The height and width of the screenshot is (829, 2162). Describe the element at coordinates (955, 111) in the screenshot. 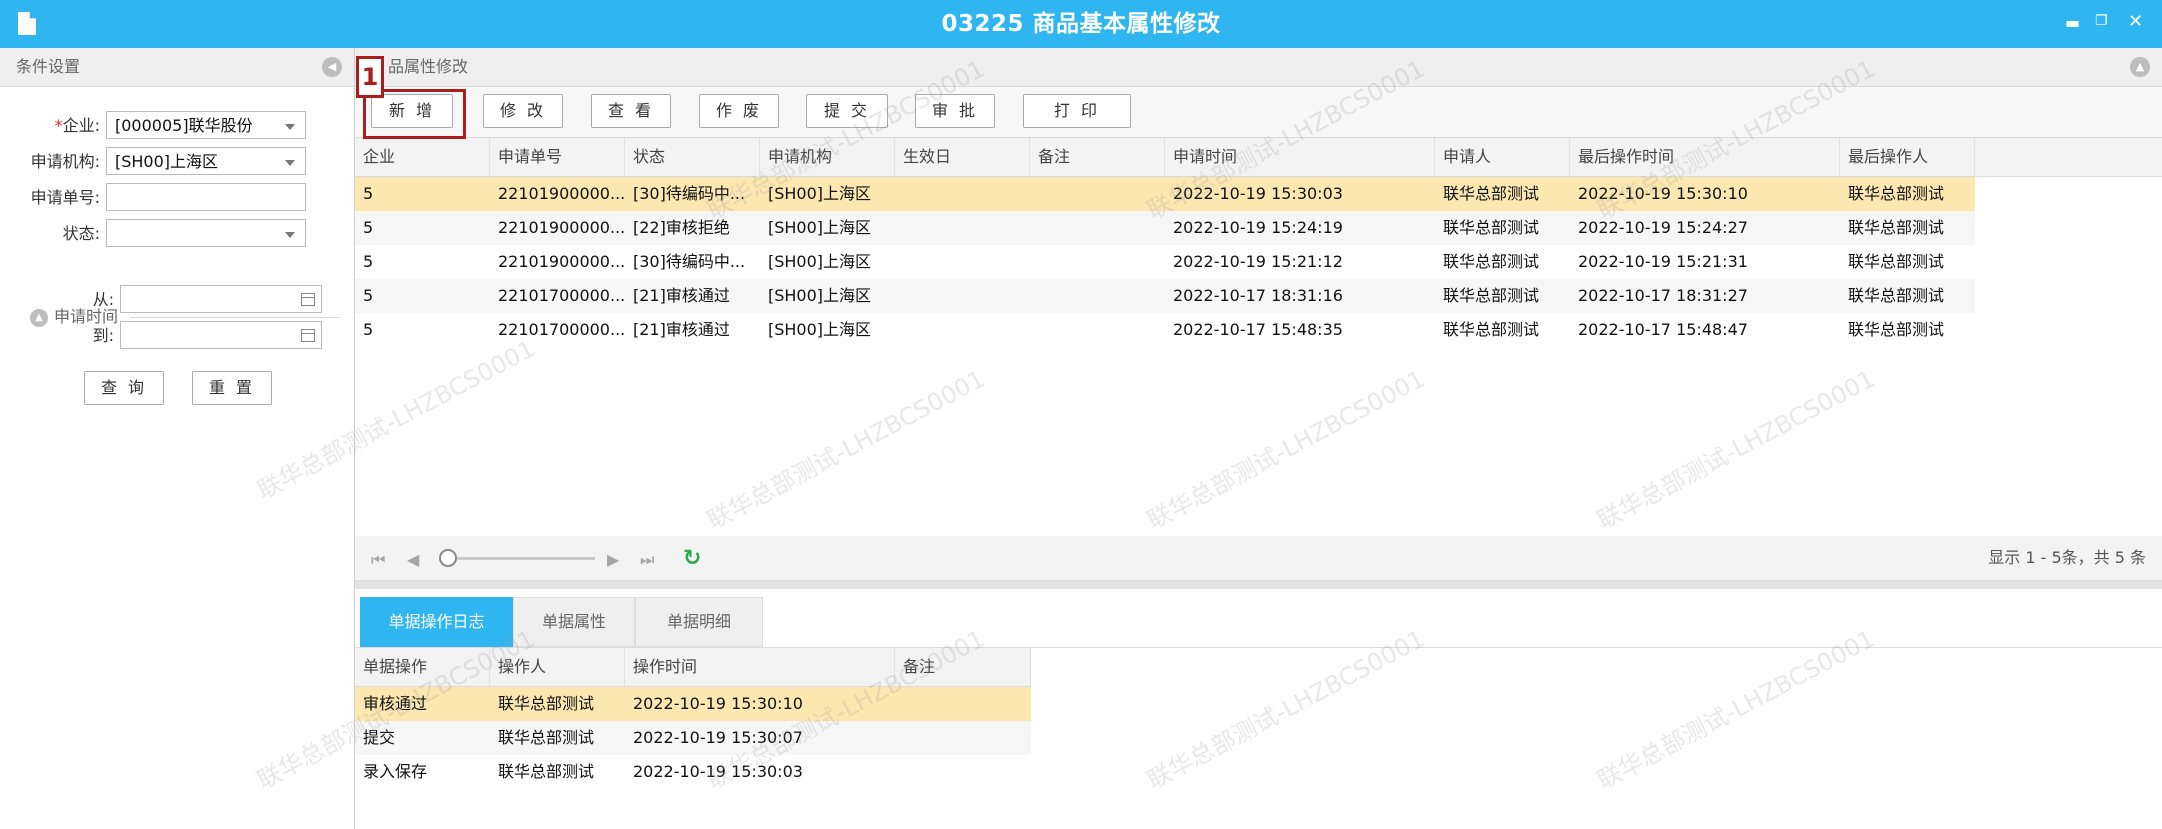

I see `approve-button: 审 批` at that location.